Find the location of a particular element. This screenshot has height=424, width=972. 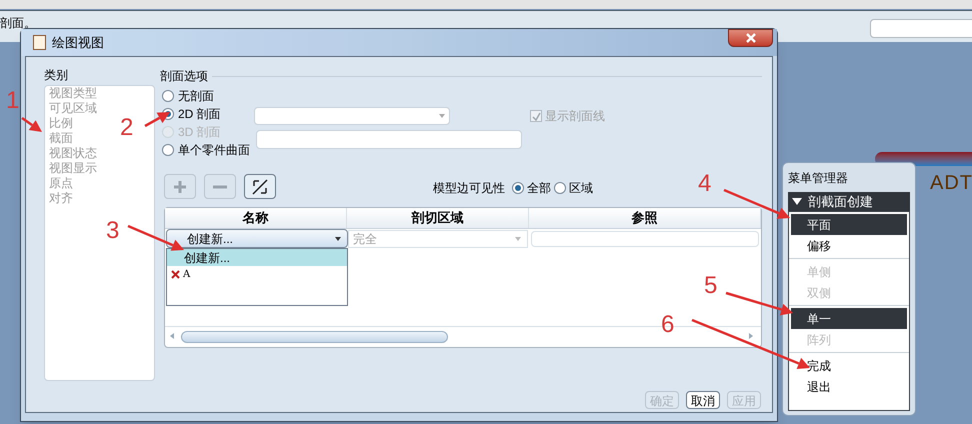

close-icon is located at coordinates (751, 38).